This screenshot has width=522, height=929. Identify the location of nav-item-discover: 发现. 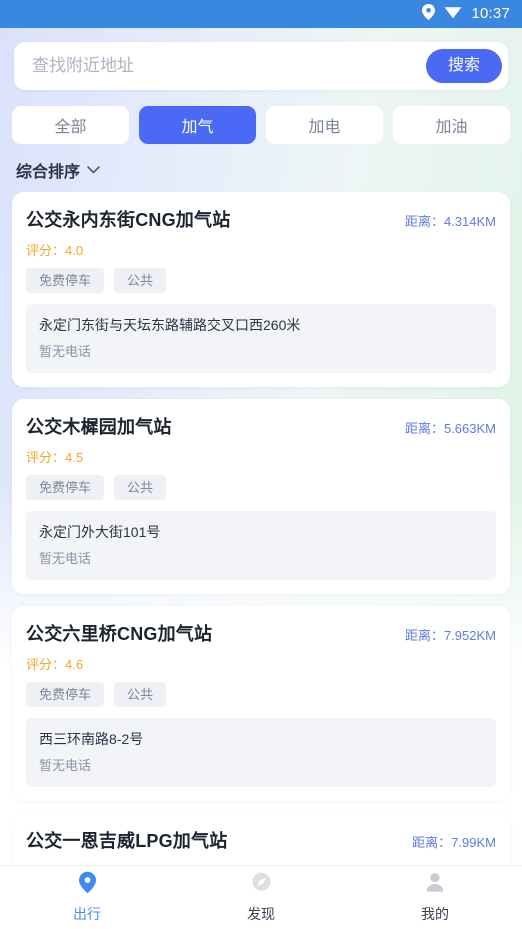
(261, 897).